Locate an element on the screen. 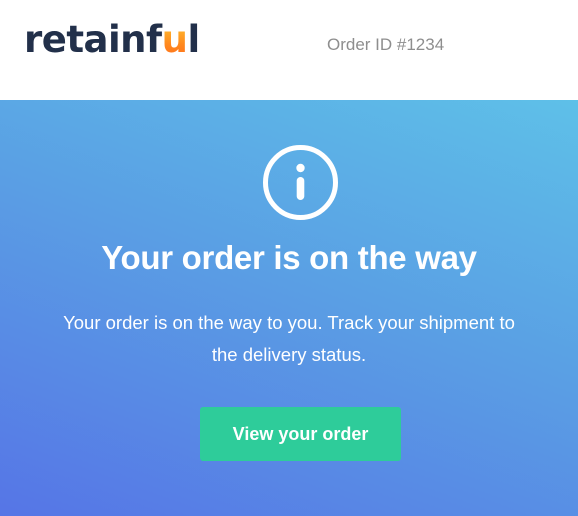 Image resolution: width=578 pixels, height=516 pixels. view-order-button: View your order is located at coordinates (300, 434).